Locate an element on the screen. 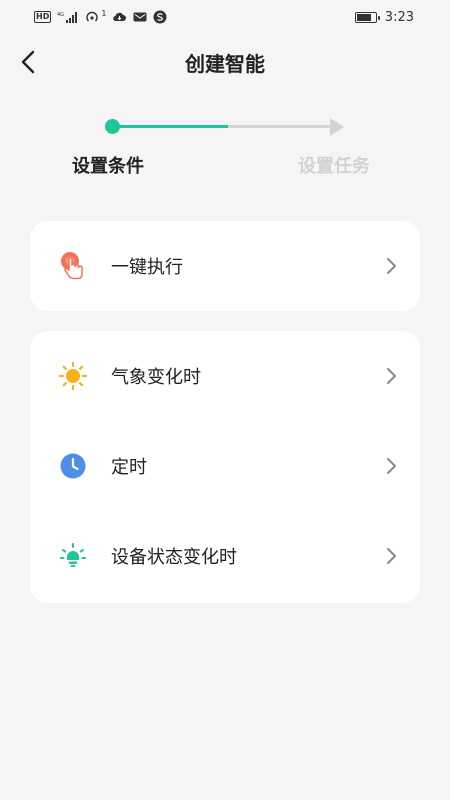  condition-one-tap-label: 一键执行 is located at coordinates (147, 267).